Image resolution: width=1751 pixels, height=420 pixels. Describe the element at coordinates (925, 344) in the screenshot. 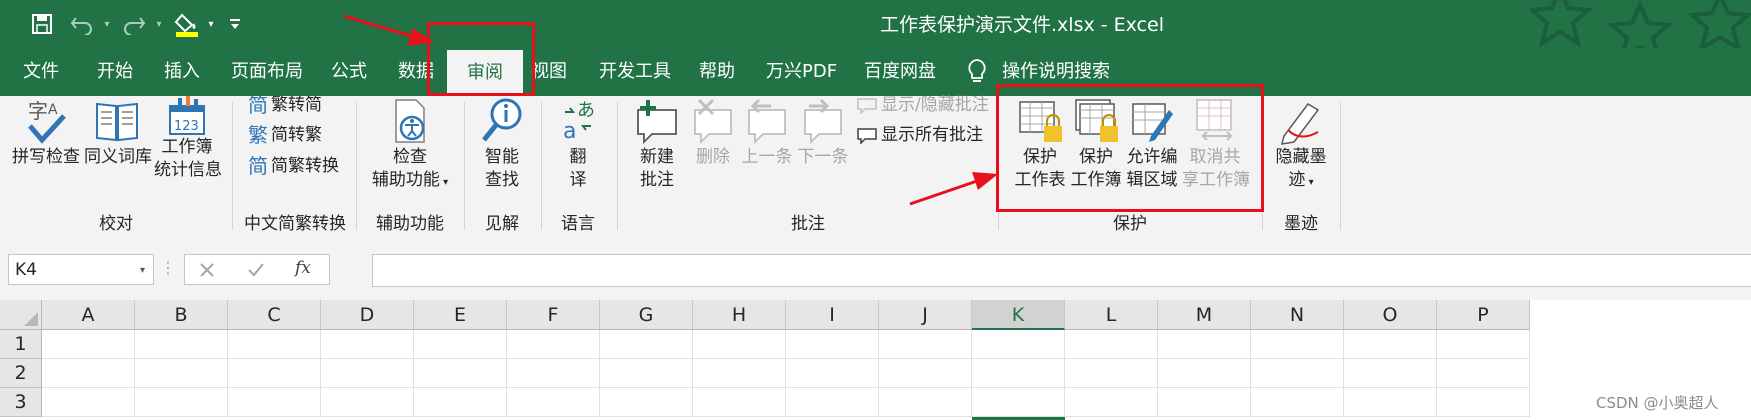

I see `cell-j1` at that location.